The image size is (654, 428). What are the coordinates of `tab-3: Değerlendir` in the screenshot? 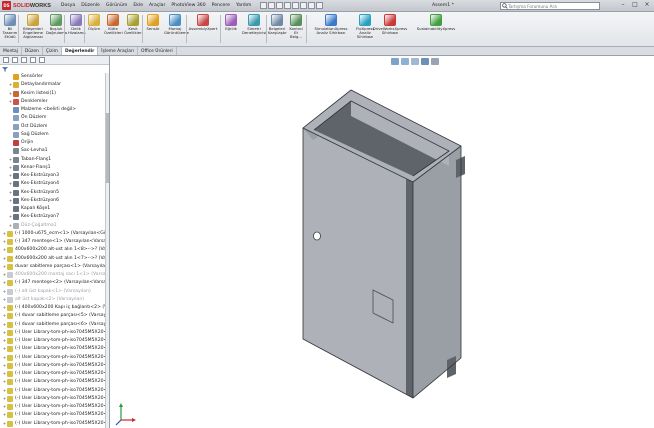 It's located at (80, 51).